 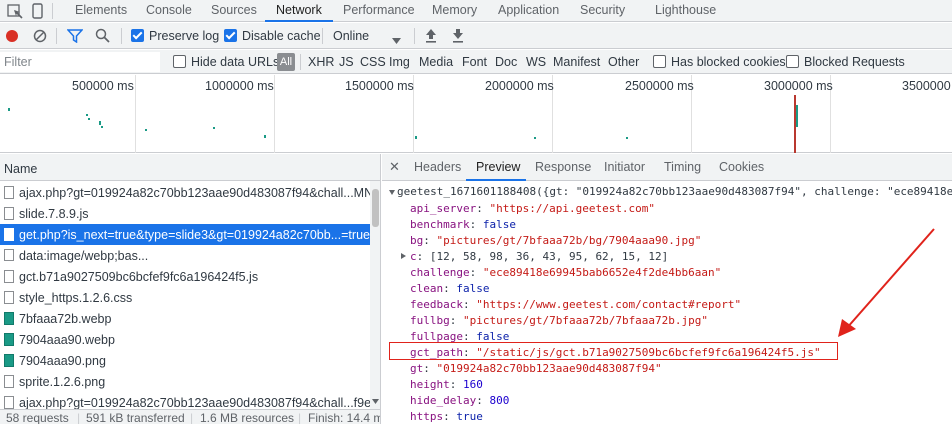 What do you see at coordinates (185, 339) in the screenshot?
I see `request-row: 7904aaa90.webp` at bounding box center [185, 339].